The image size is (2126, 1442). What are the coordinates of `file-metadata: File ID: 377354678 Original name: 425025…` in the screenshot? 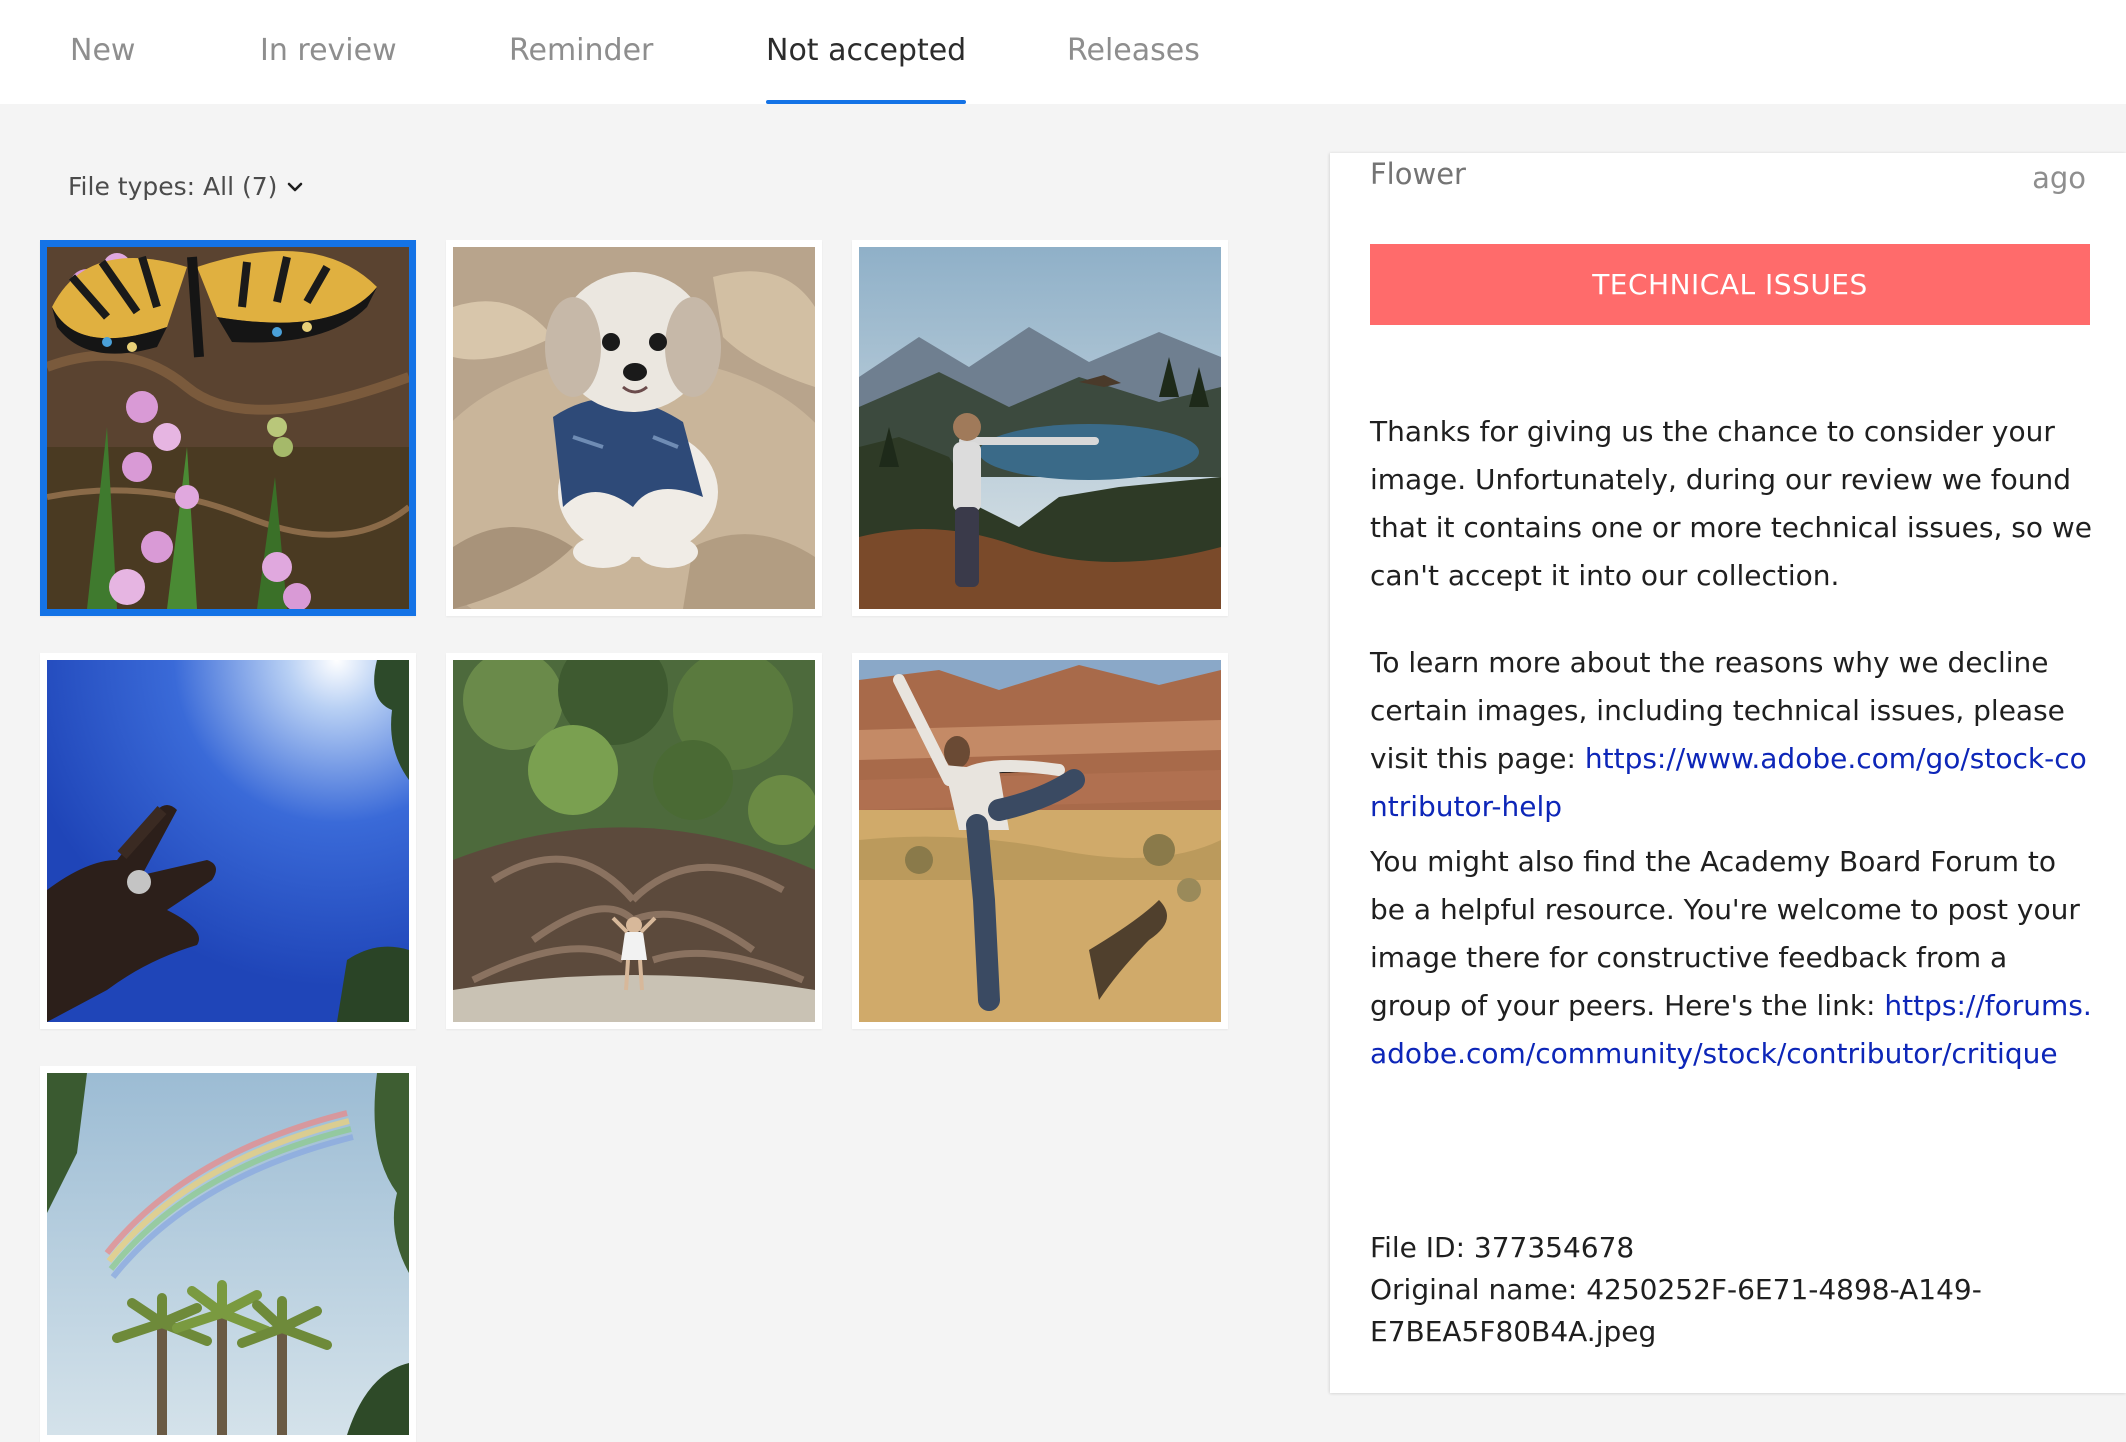 It's located at (1732, 1290).